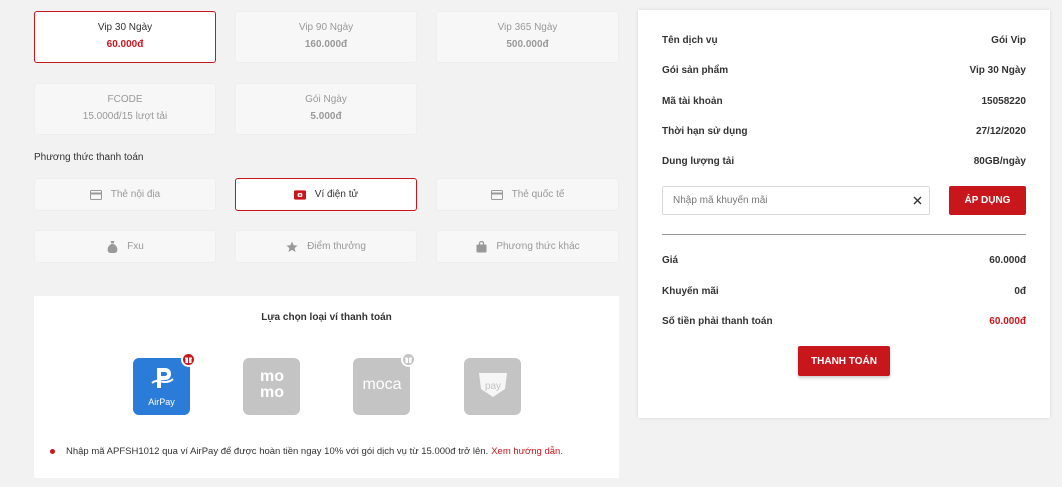 The width and height of the screenshot is (1062, 487). I want to click on summary-label: Tên dịch vụ, so click(690, 40).